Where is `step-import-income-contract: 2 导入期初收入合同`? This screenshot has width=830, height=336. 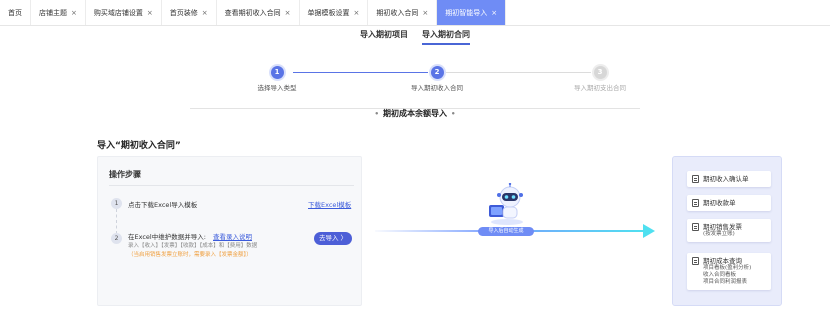
step-import-income-contract: 2 导入期初收入合同 is located at coordinates (437, 79).